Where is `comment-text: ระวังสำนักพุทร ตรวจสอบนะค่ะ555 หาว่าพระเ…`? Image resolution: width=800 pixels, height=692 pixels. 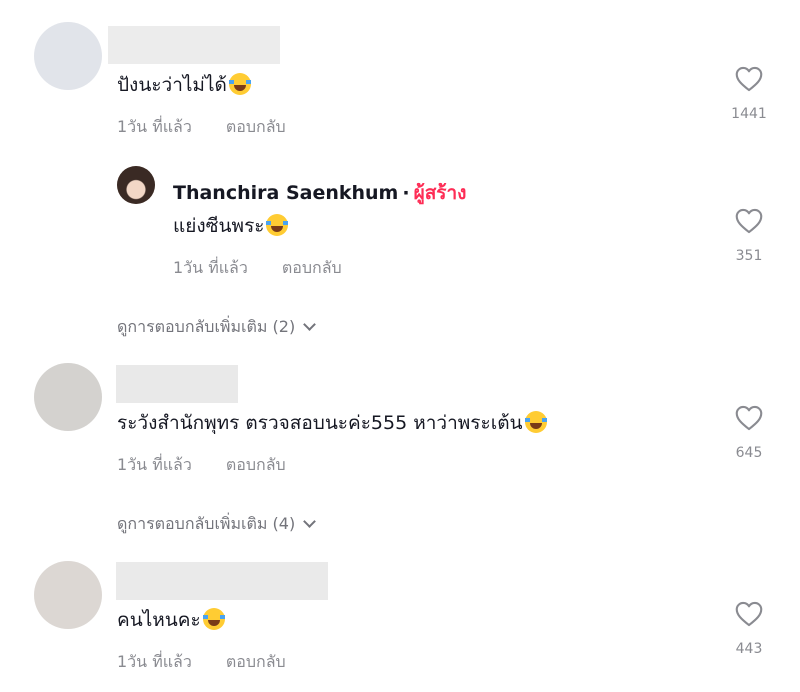
comment-text: ระวังสำนักพุทร ตรวจสอบนะค่ะ555 หาว่าพระเ… is located at coordinates (332, 423).